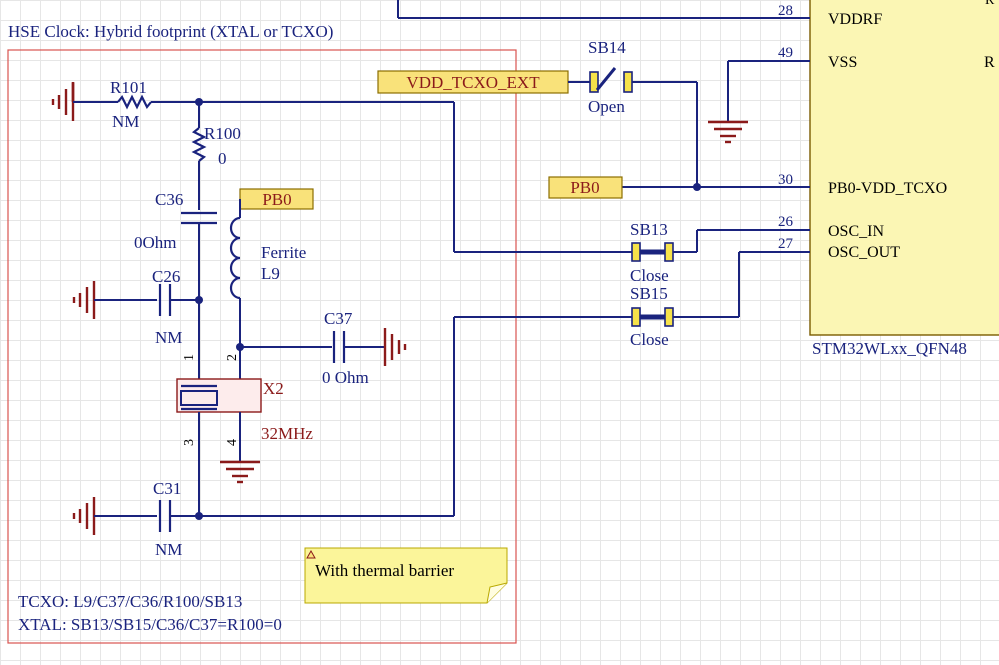  What do you see at coordinates (611, 80) in the screenshot?
I see `solder-bridge-sb14` at bounding box center [611, 80].